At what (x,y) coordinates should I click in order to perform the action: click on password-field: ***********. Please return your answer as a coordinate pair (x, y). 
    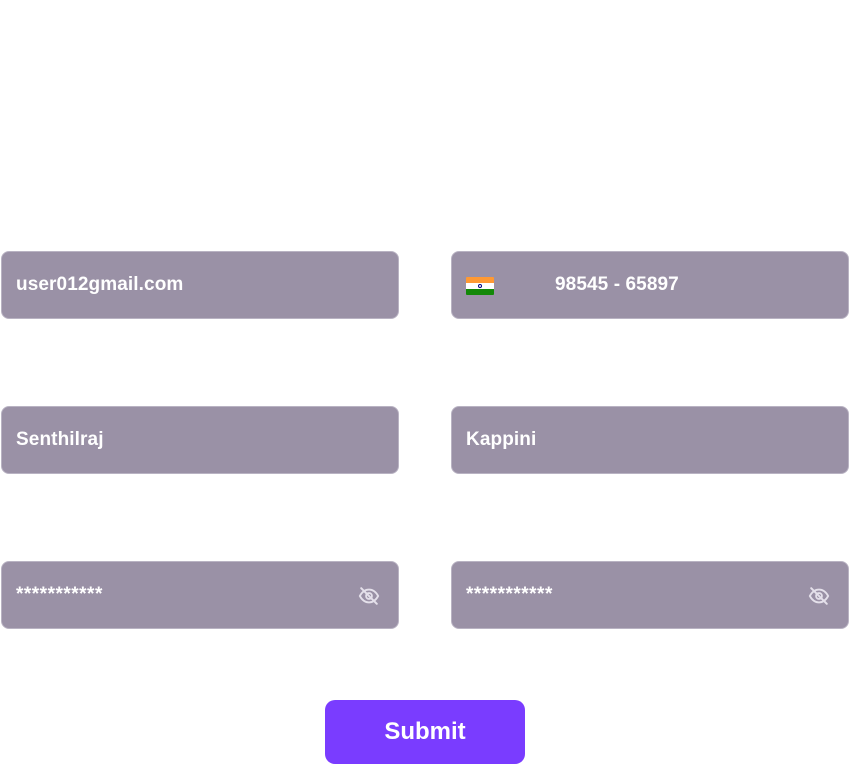
    Looking at the image, I should click on (200, 595).